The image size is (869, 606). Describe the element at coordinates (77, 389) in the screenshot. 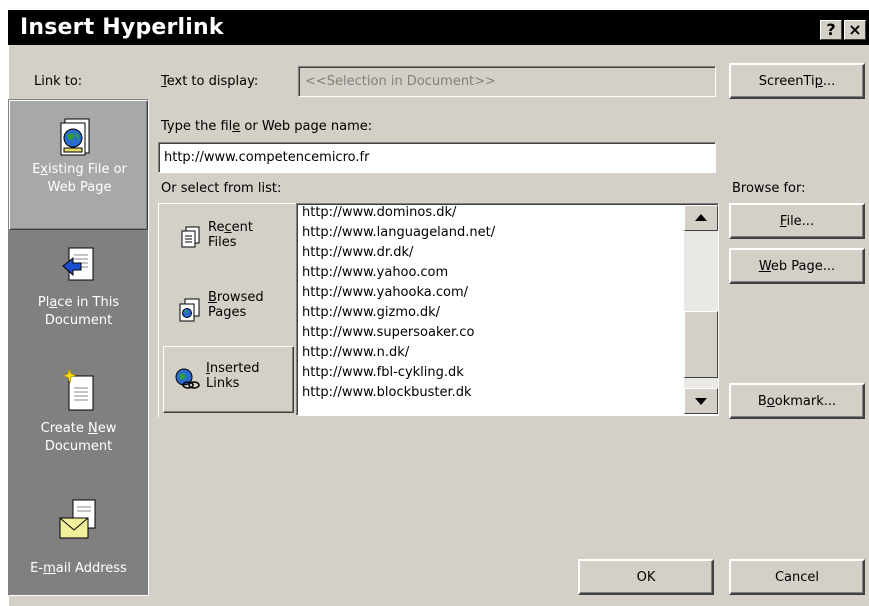

I see `new-document-icon` at that location.